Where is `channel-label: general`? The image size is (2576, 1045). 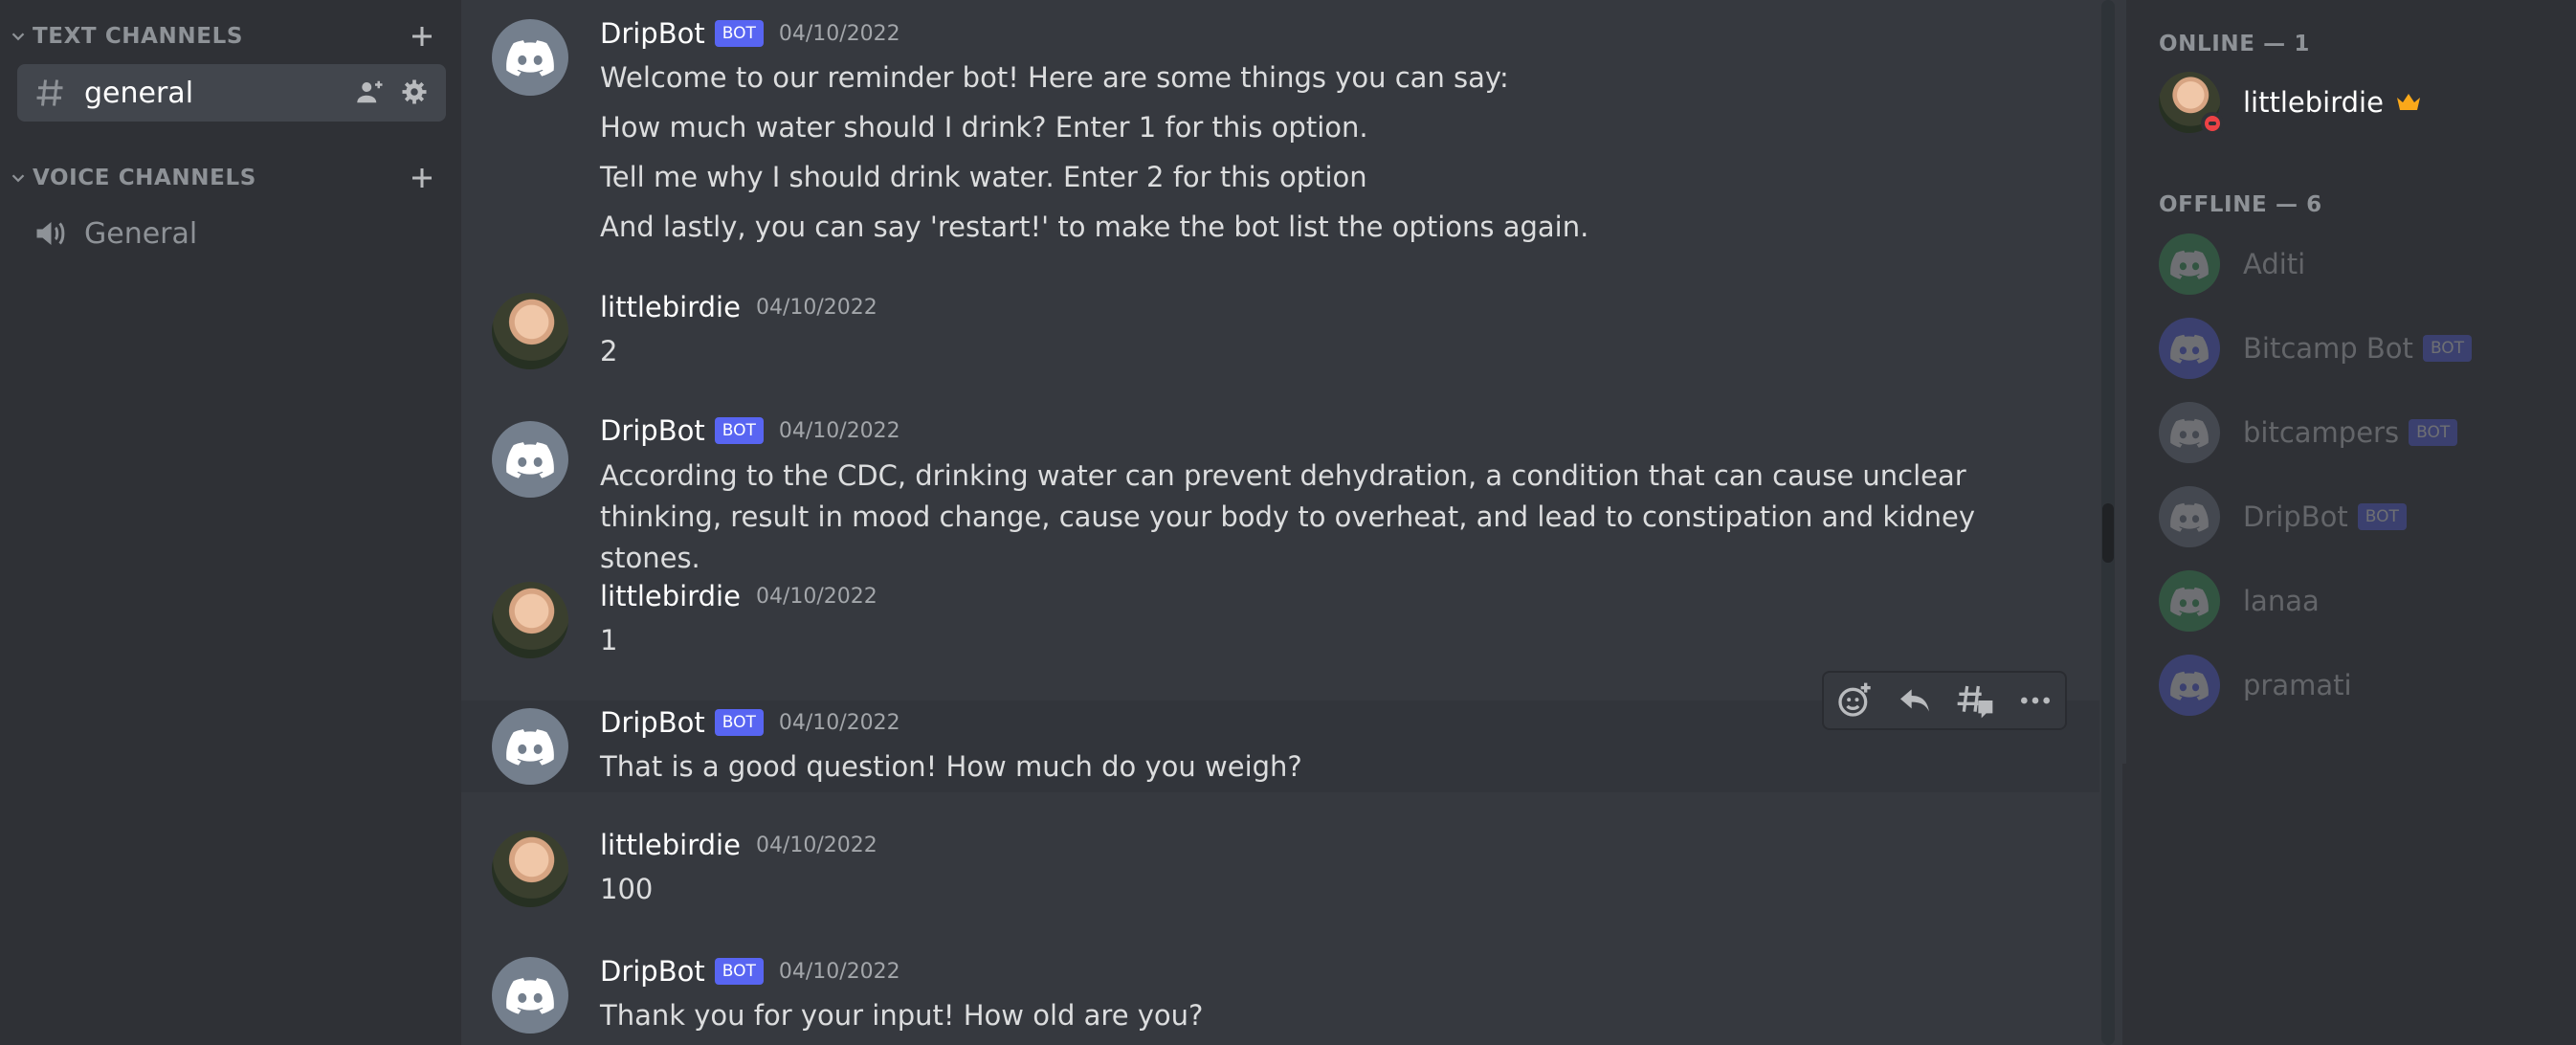 channel-label: general is located at coordinates (139, 93).